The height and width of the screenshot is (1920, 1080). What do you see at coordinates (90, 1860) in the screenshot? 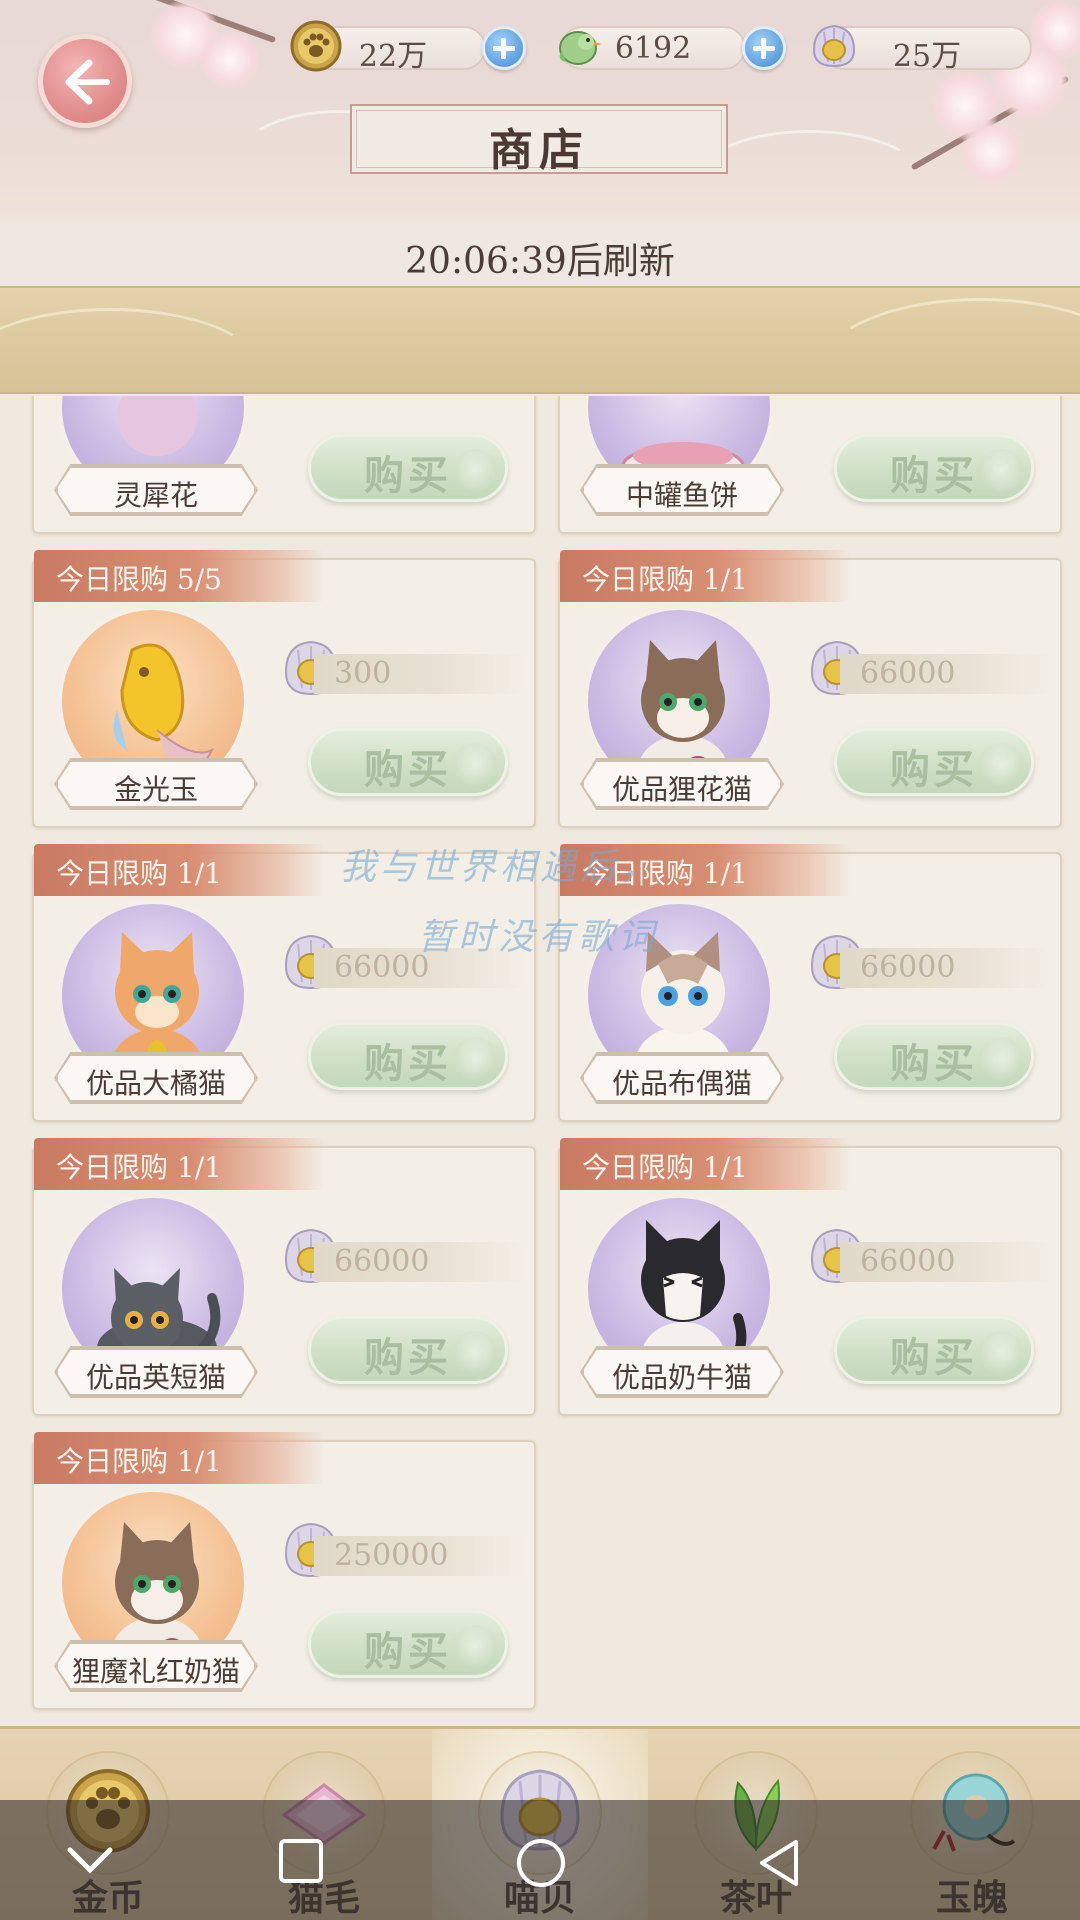
I see `chevron-down-icon` at bounding box center [90, 1860].